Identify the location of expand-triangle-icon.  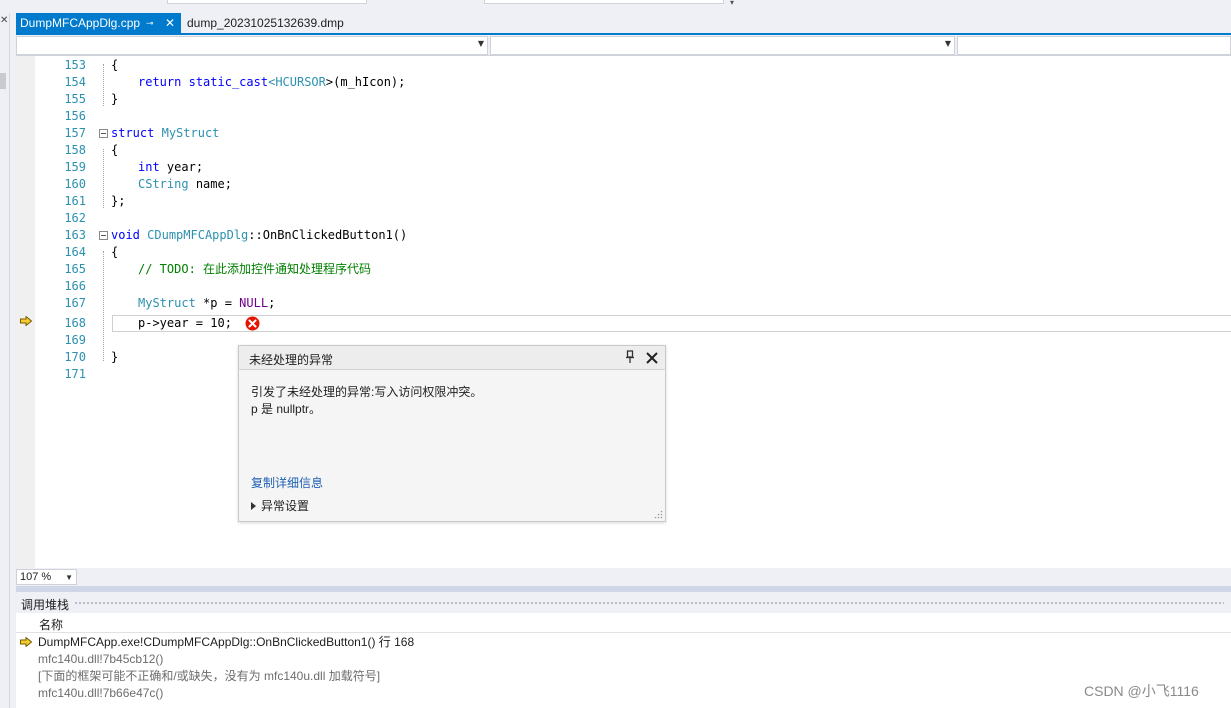
(253, 506).